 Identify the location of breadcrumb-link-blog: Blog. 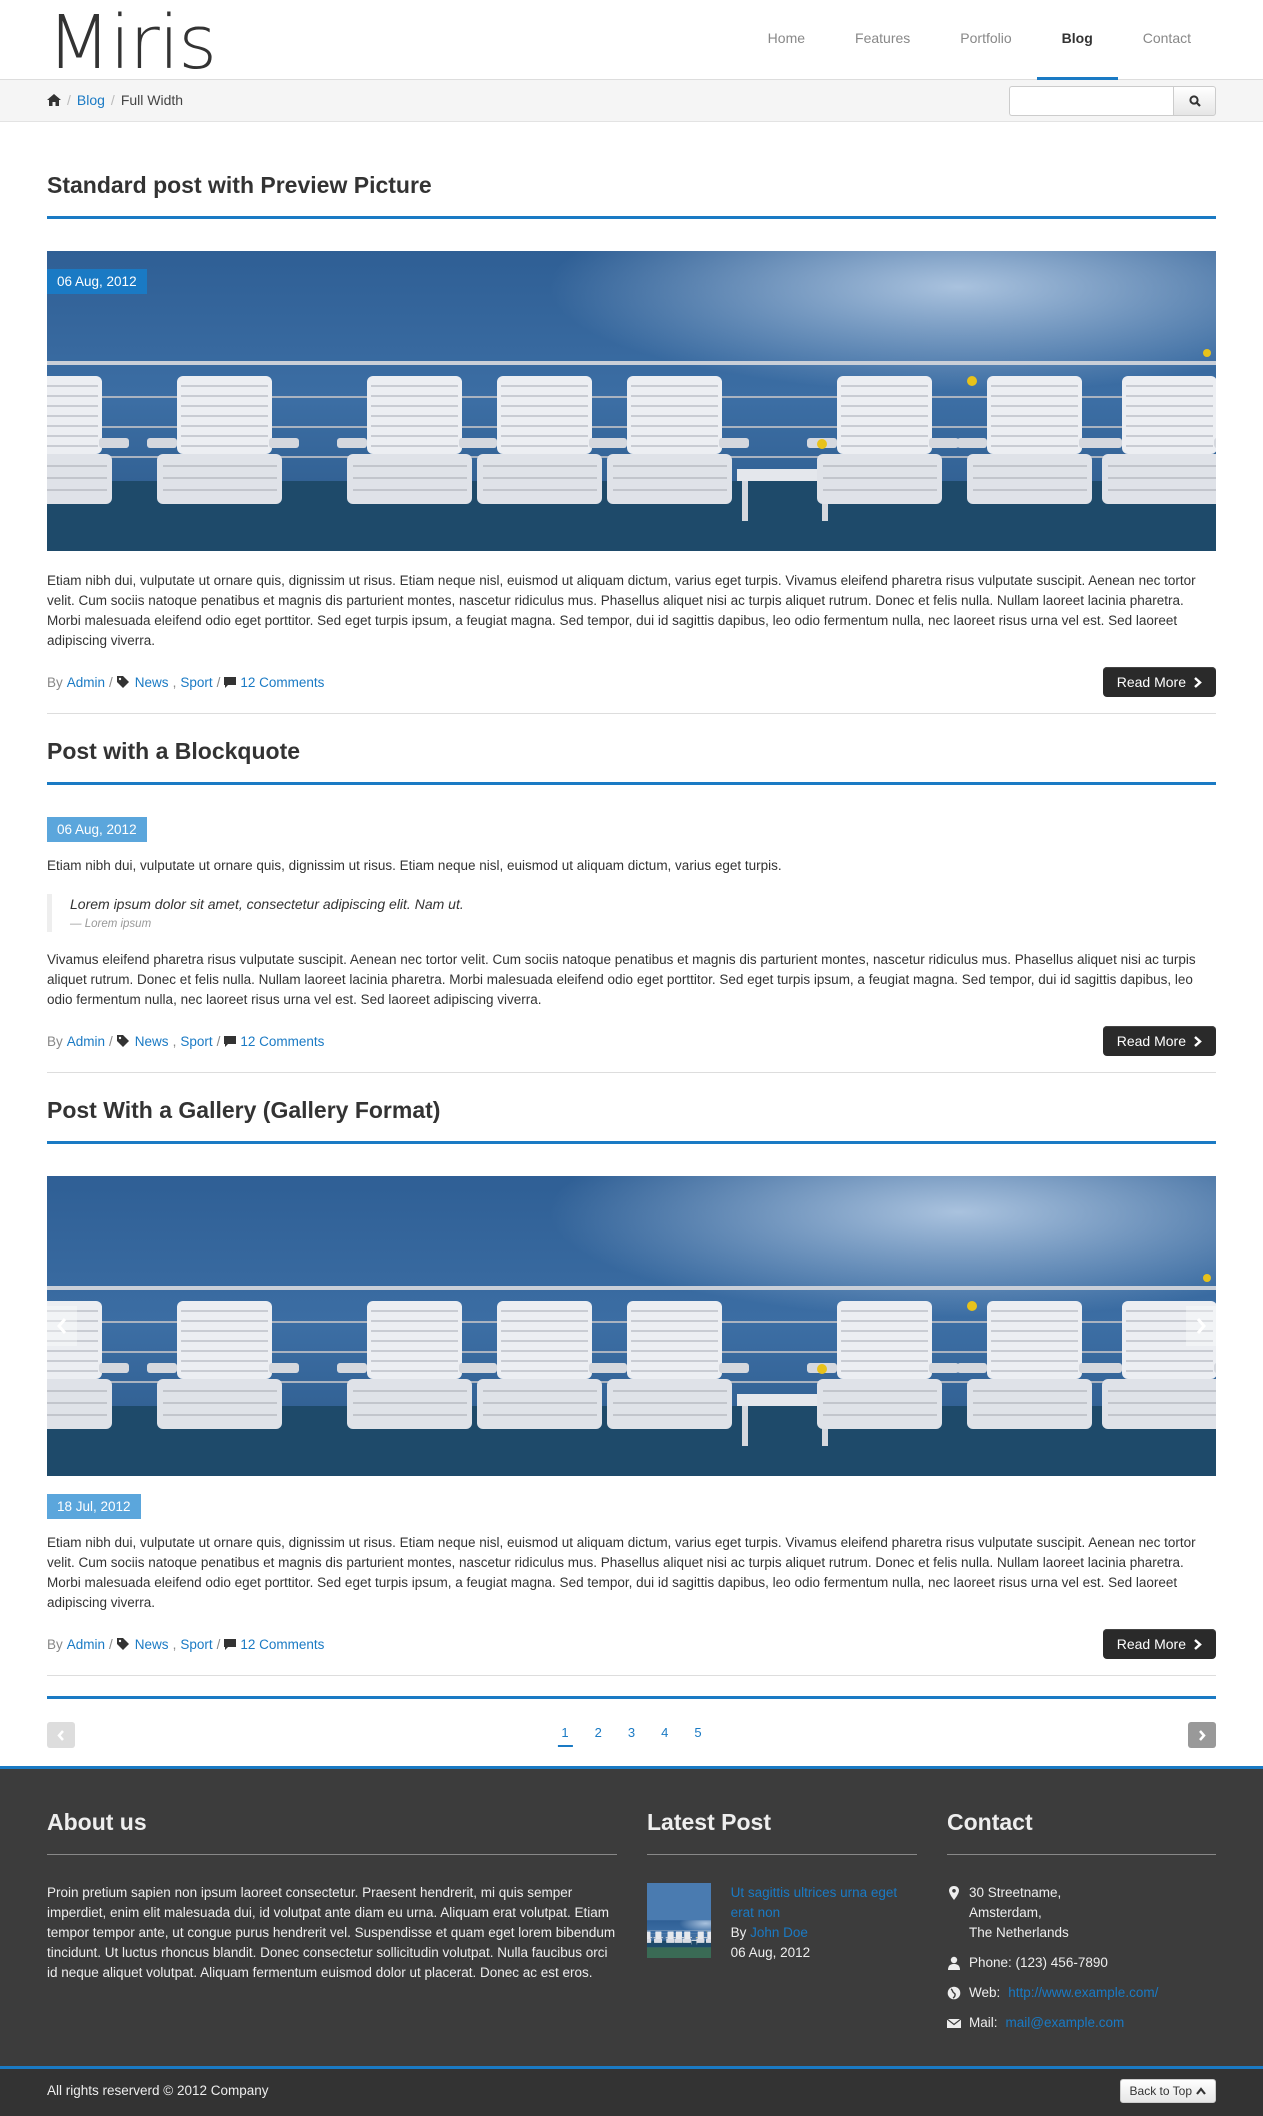
(91, 100).